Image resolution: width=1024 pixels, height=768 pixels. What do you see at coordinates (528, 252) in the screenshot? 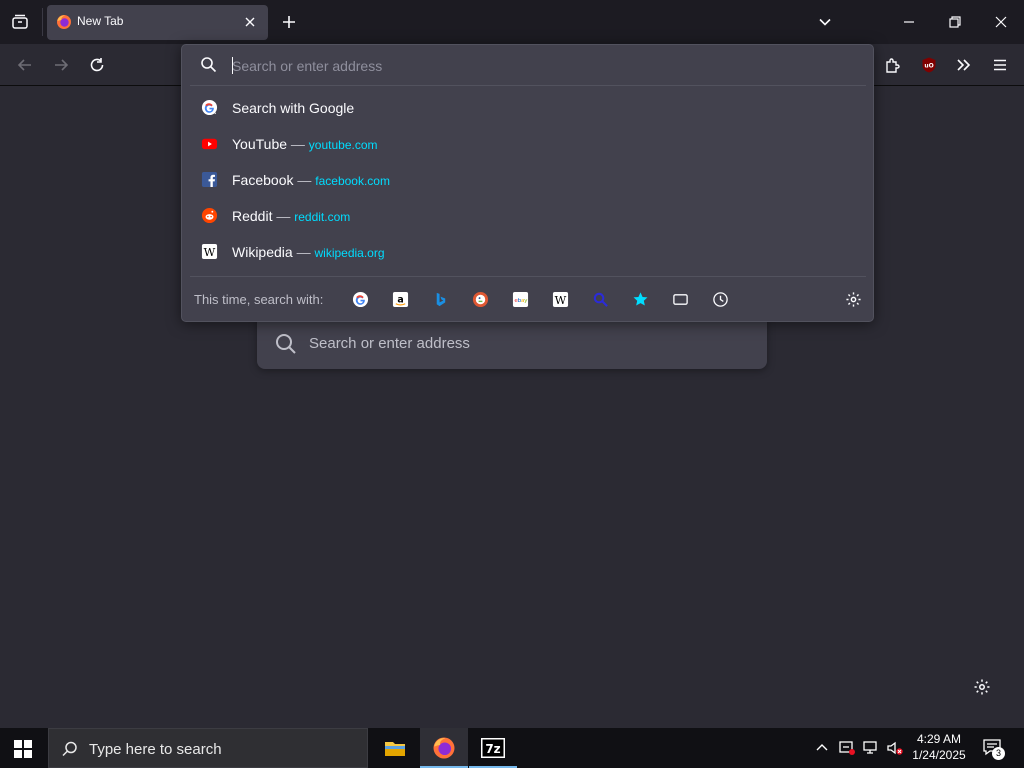
I see `suggestion-wikipedia: W Wikipedia — wikipedia.org` at bounding box center [528, 252].